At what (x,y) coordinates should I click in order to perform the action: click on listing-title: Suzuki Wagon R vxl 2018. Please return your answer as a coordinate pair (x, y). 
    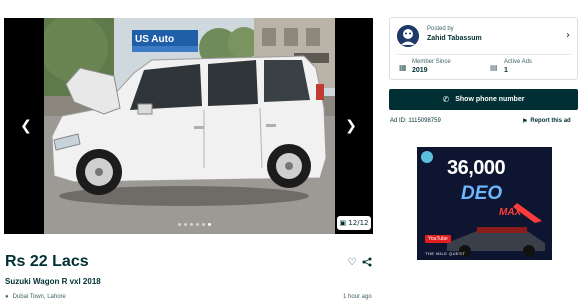
    Looking at the image, I should click on (53, 281).